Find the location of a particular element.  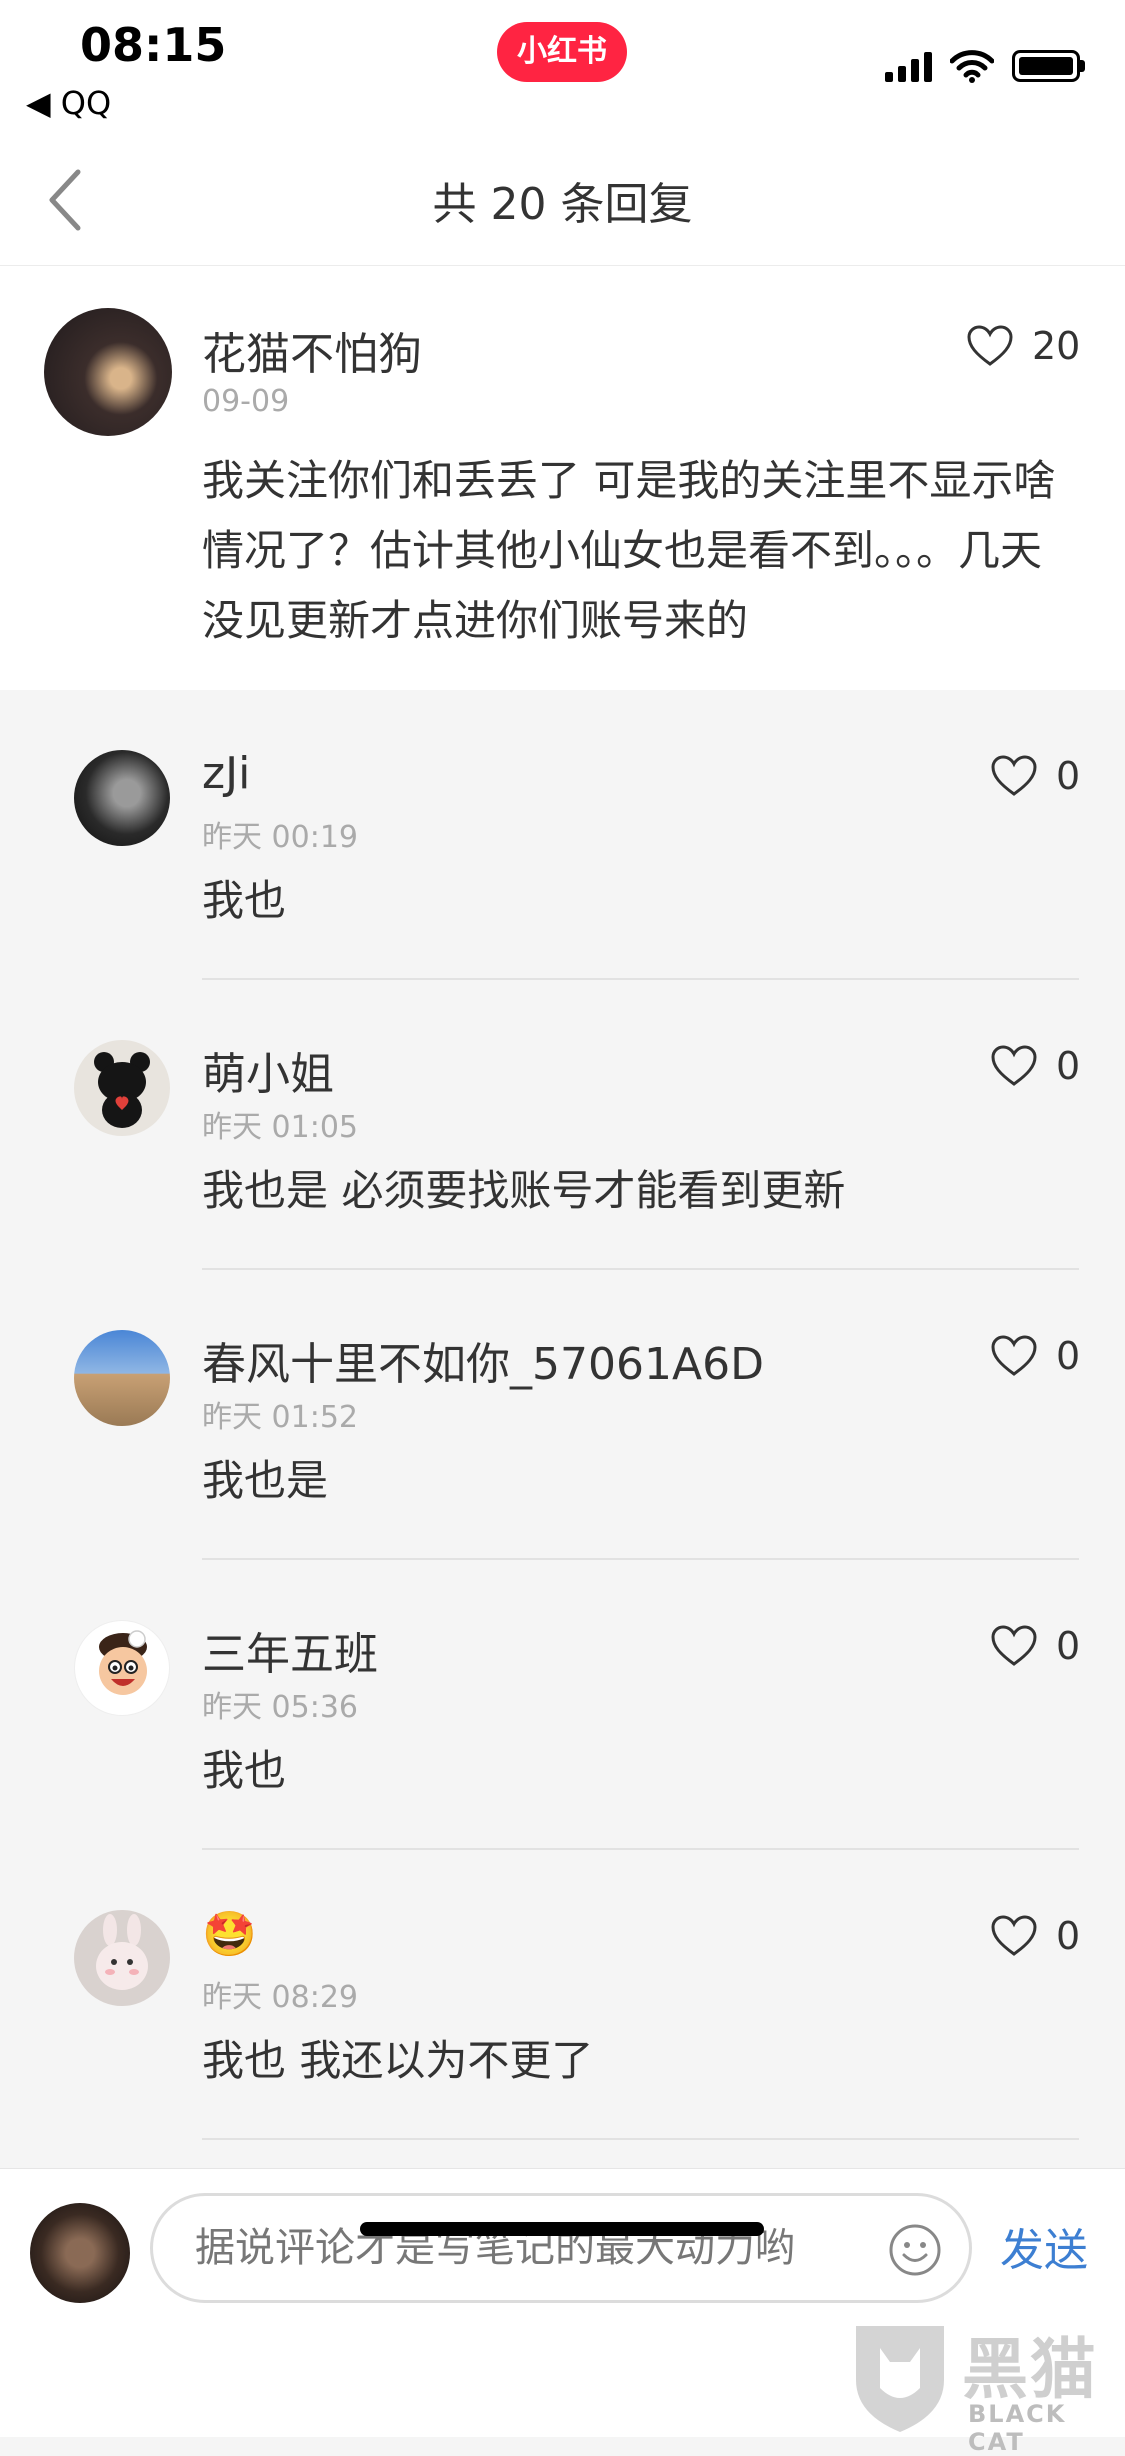

watermark-cn: 黑猫 is located at coordinates (1030, 2369).